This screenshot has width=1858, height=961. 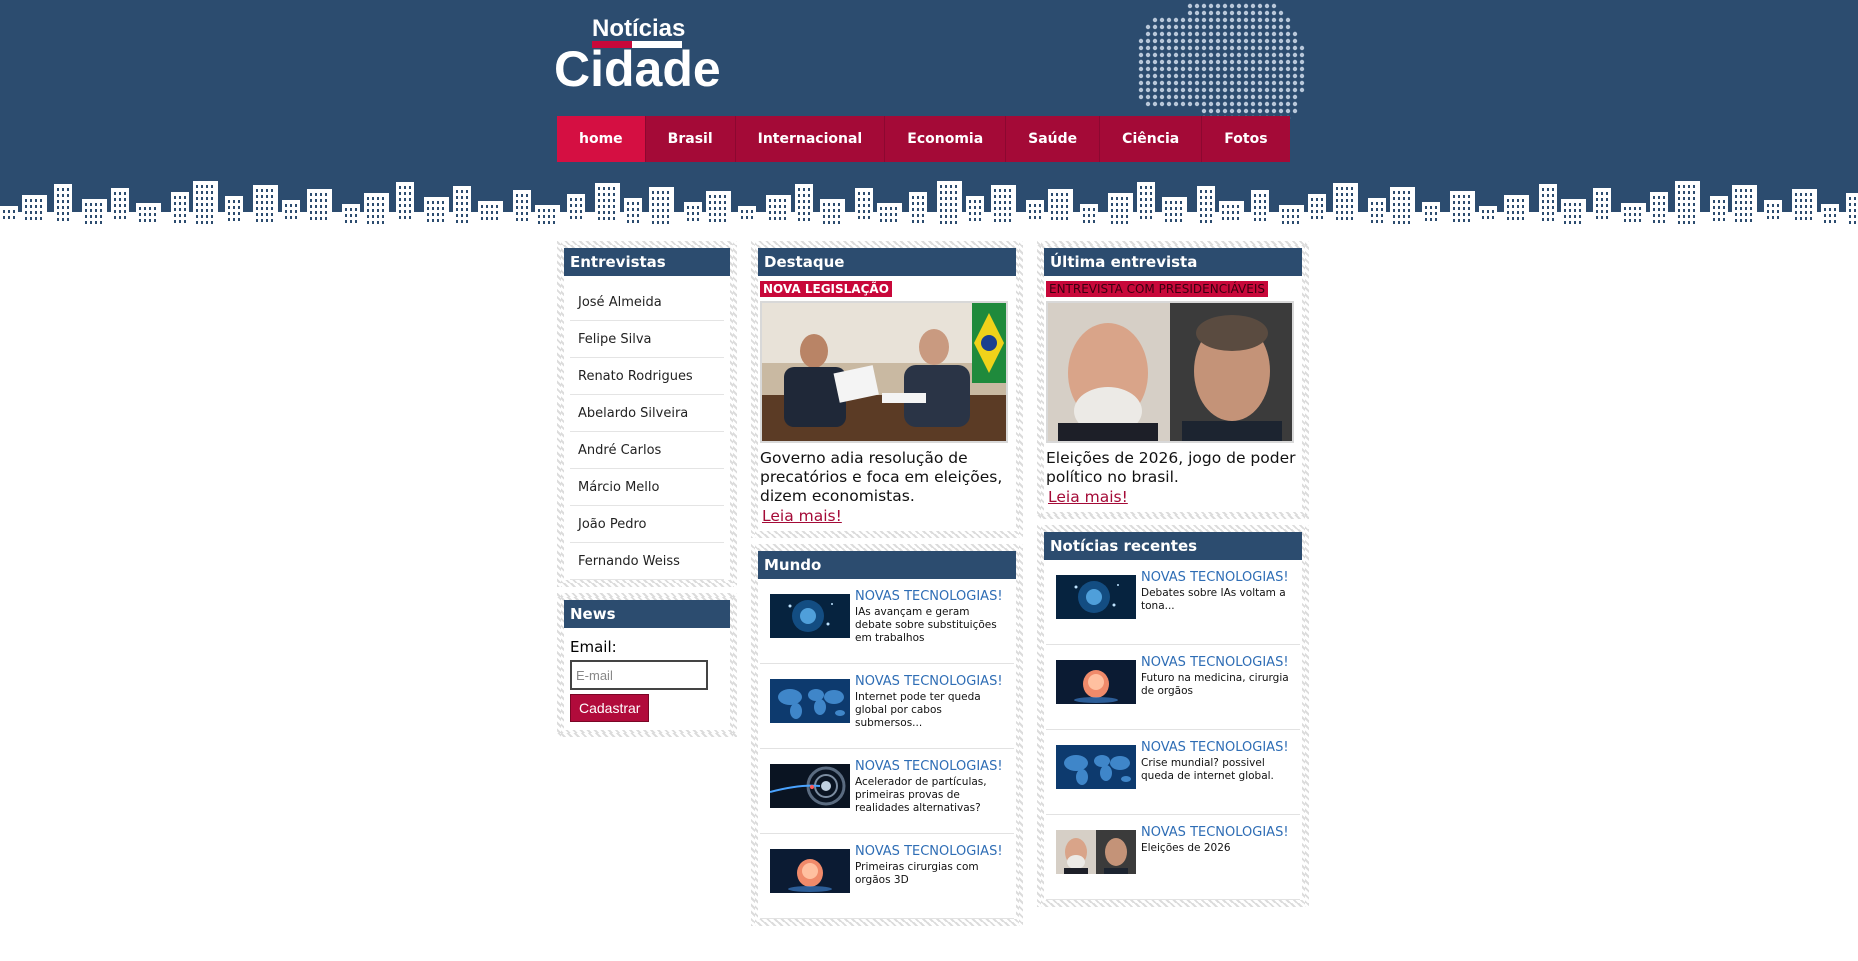 What do you see at coordinates (638, 29) in the screenshot?
I see `logo-small-text: Notícias` at bounding box center [638, 29].